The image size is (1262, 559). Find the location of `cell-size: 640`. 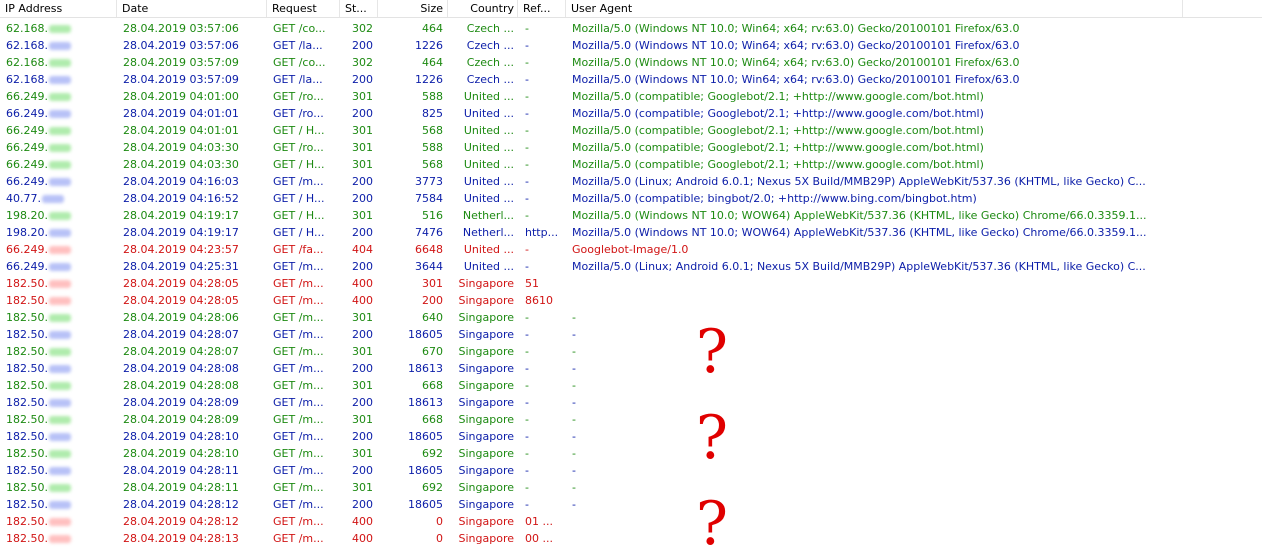

cell-size: 640 is located at coordinates (432, 317).